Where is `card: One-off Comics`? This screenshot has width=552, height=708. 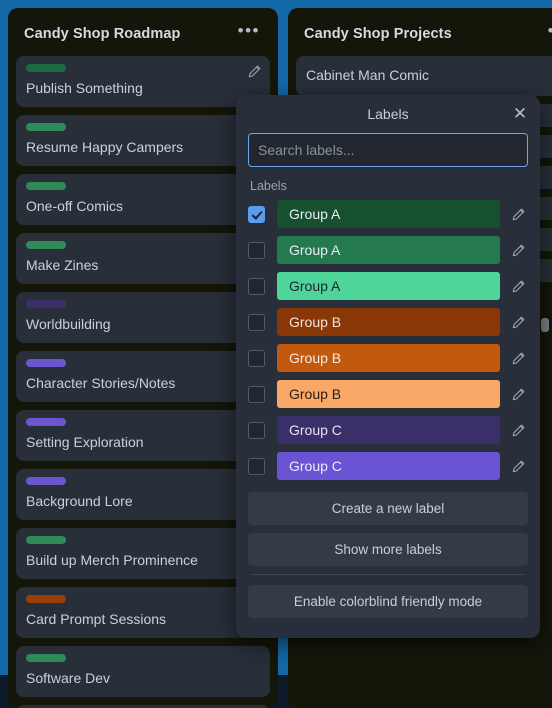 card: One-off Comics is located at coordinates (143, 199).